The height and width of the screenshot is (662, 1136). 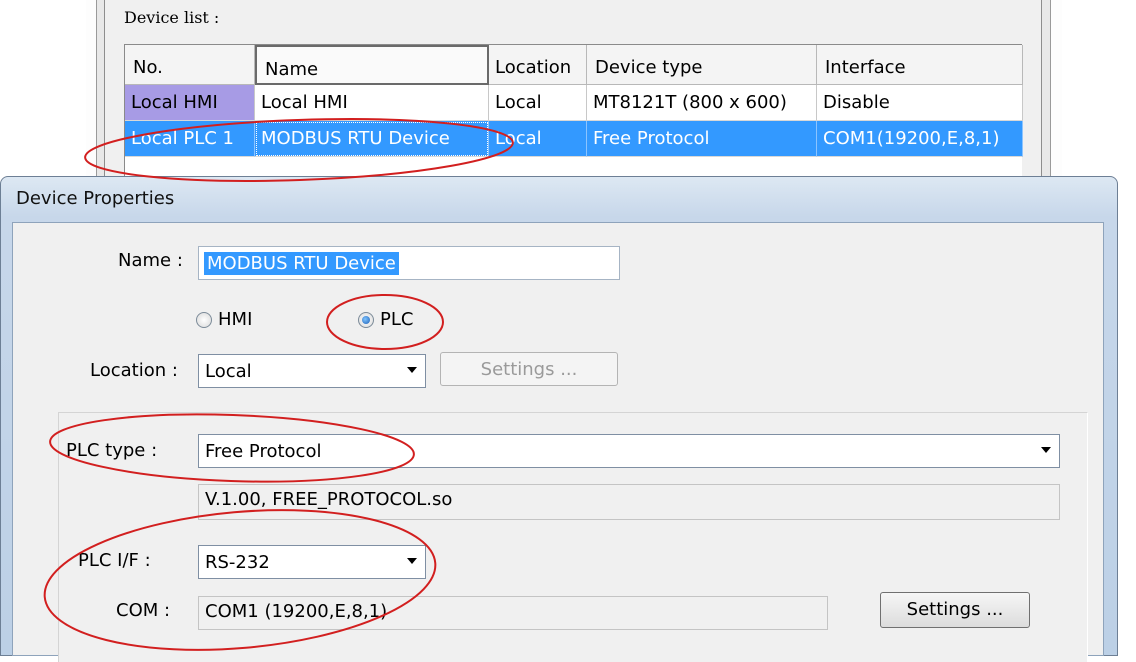 I want to click on plc-if-select-value: RS-232, so click(x=237, y=562).